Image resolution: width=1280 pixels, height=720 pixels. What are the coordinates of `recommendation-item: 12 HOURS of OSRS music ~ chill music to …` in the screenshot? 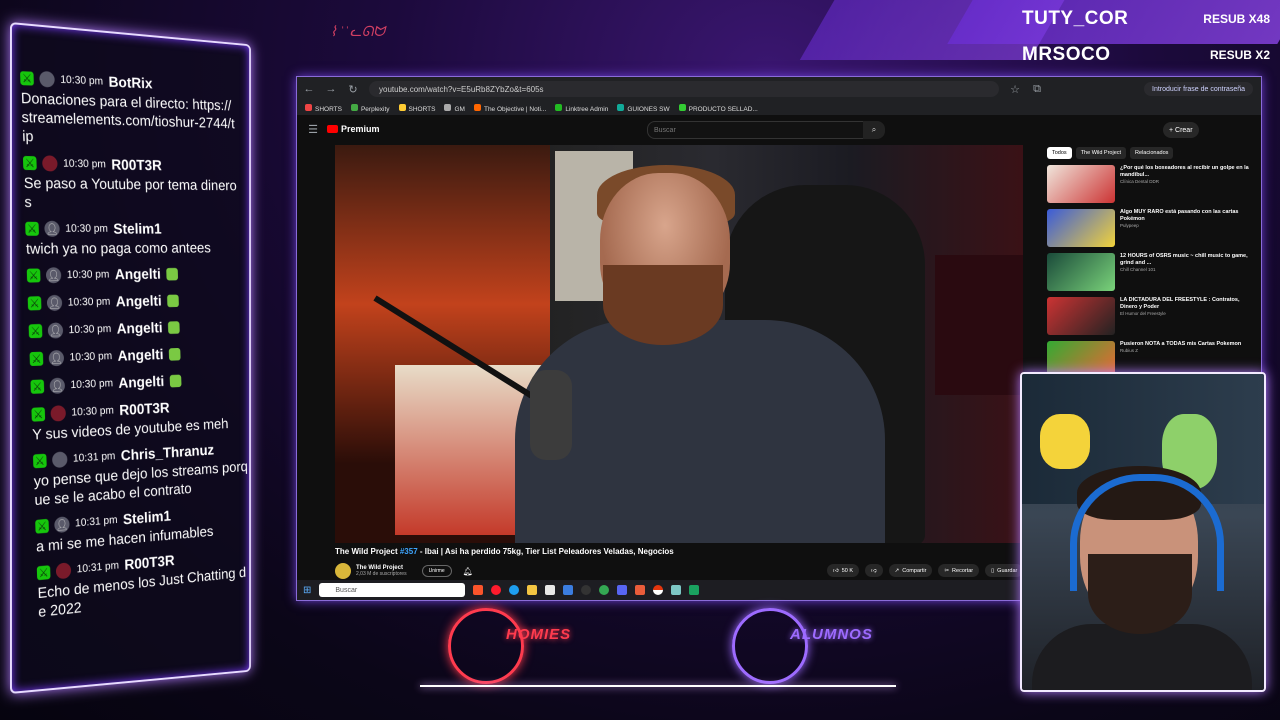 It's located at (1152, 272).